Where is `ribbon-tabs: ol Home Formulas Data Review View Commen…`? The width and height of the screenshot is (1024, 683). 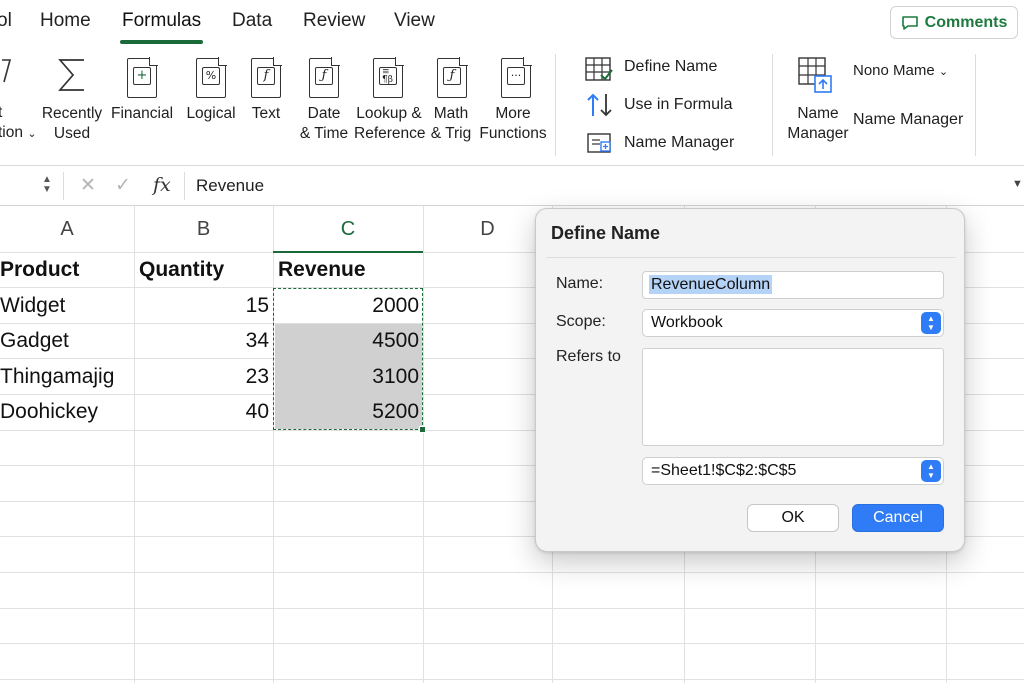
ribbon-tabs: ol Home Formulas Data Review View Commen… is located at coordinates (512, 23).